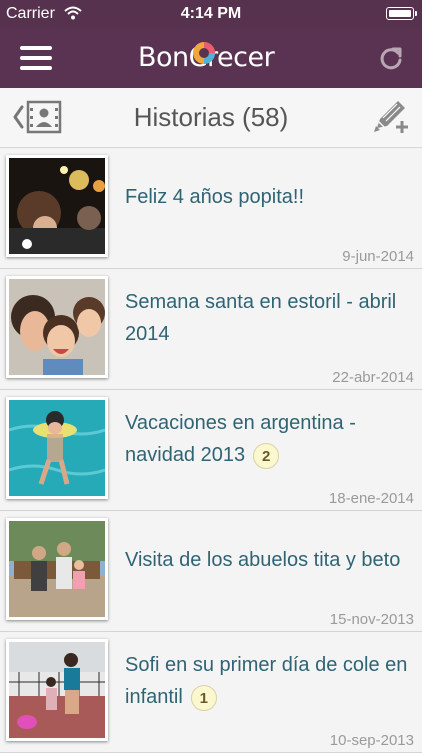 This screenshot has height=753, width=422. I want to click on story-title: Semana santa en estoril - abril 2014, so click(261, 318).